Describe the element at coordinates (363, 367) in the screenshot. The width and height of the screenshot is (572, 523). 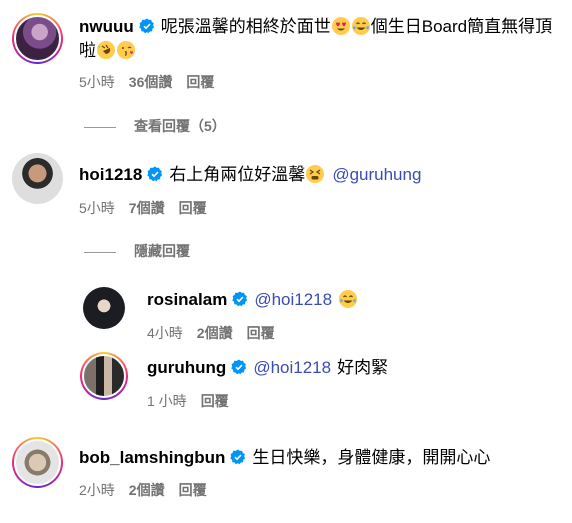
I see `reply-text: 好肉緊` at that location.